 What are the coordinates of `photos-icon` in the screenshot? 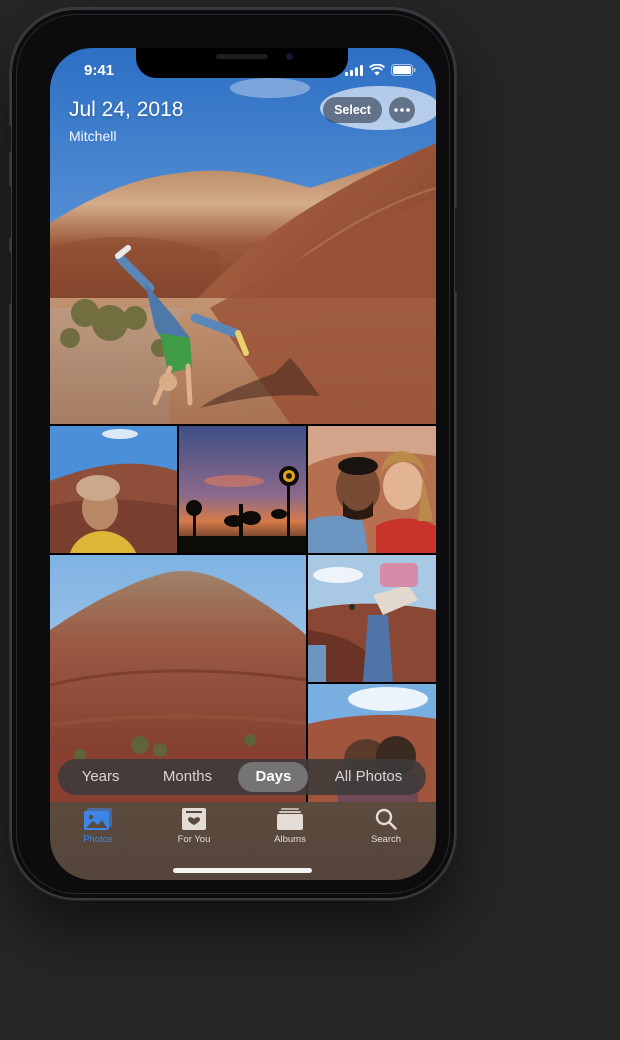 It's located at (98, 819).